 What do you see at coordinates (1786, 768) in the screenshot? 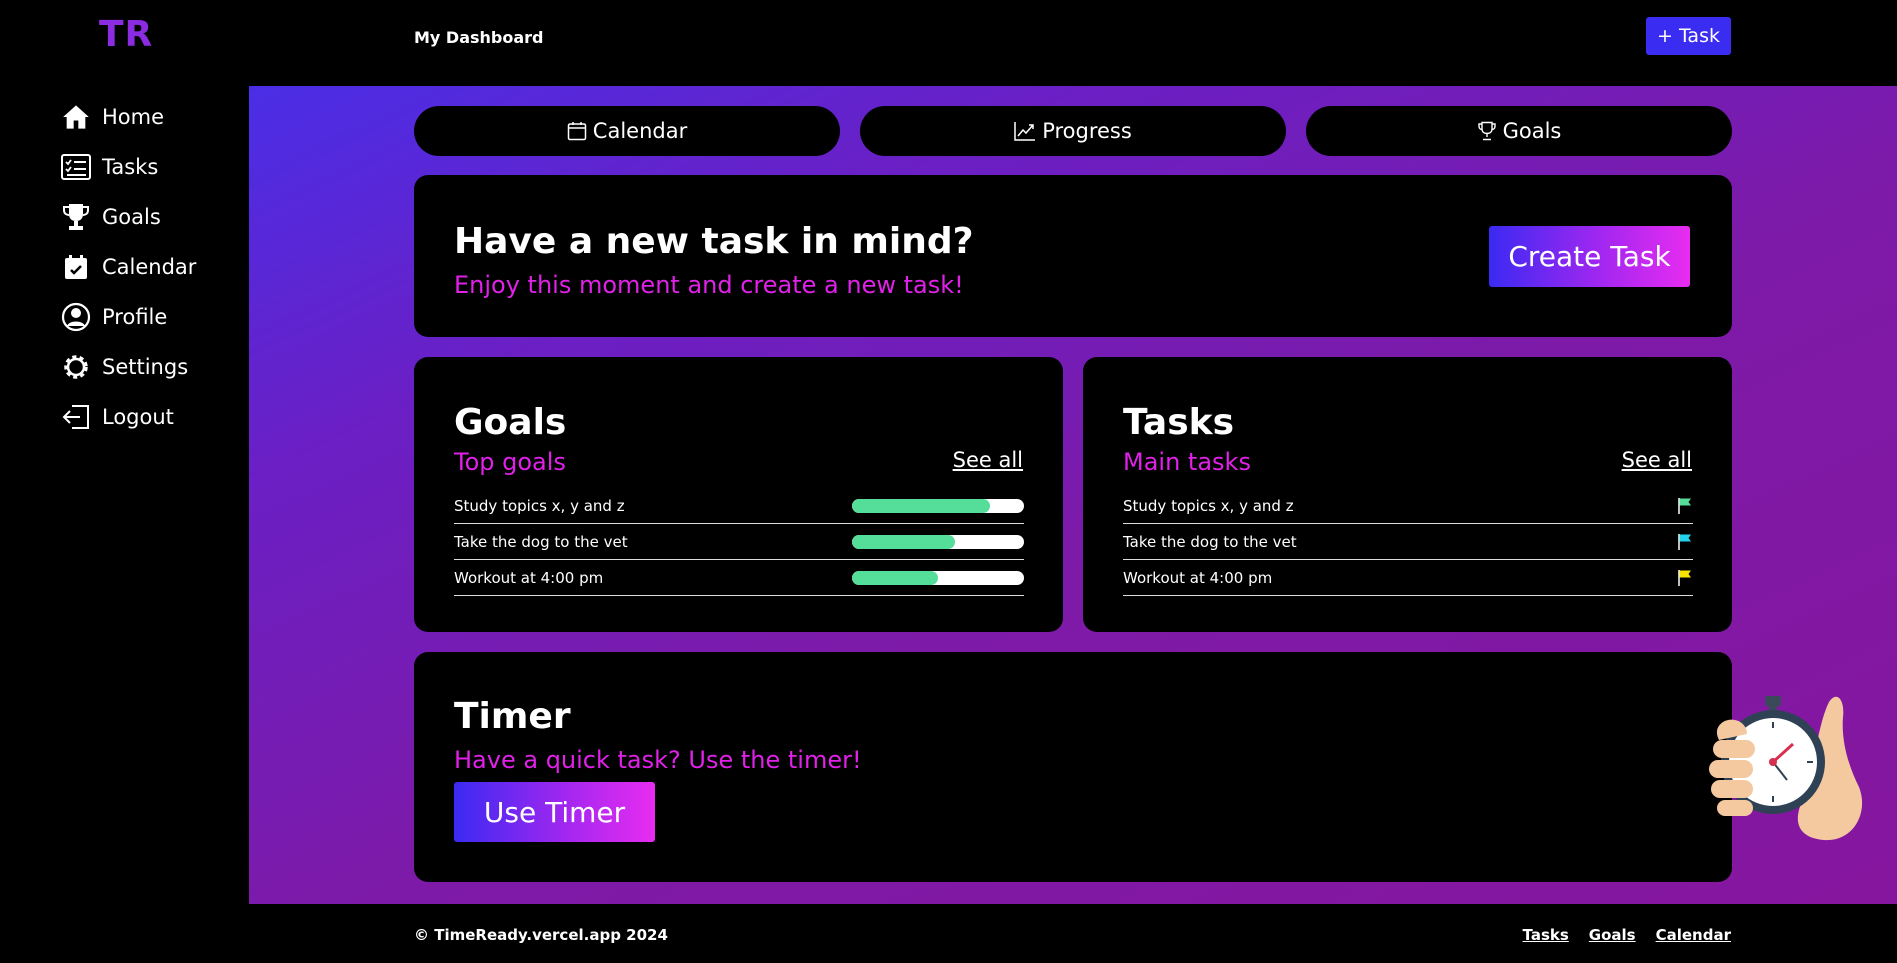
I see `stopwatch-hand-illustration` at bounding box center [1786, 768].